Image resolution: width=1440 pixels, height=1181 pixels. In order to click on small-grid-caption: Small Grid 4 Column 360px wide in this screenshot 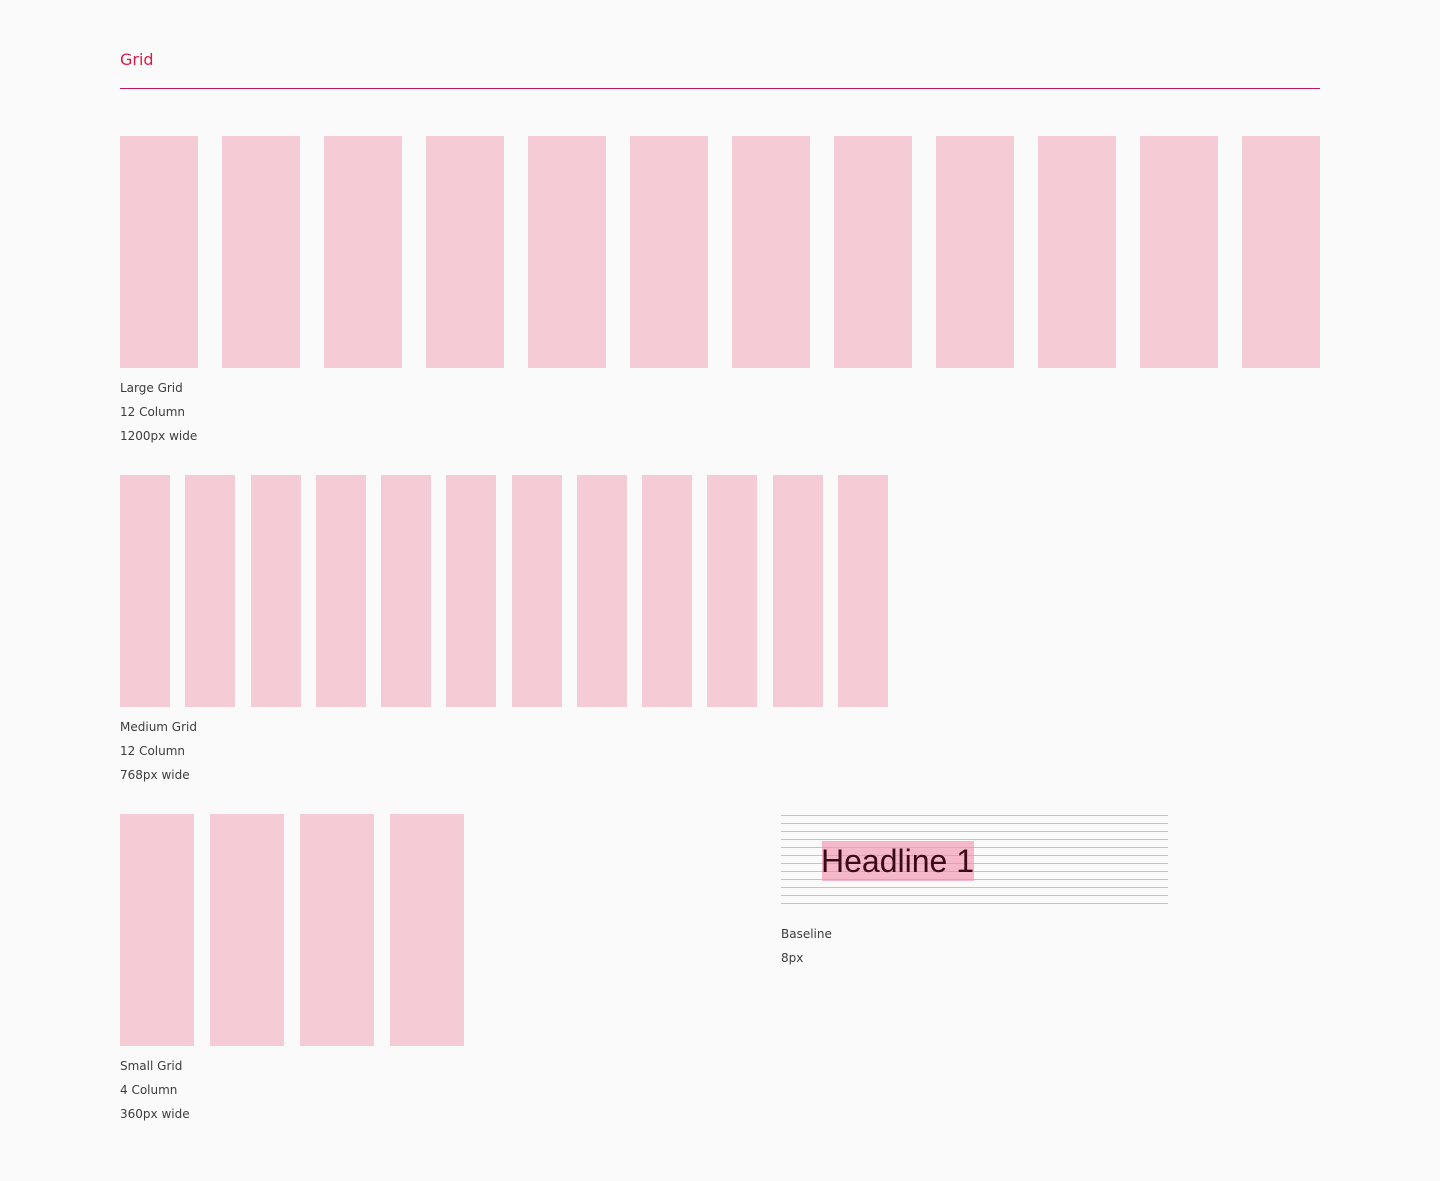, I will do `click(155, 1090)`.